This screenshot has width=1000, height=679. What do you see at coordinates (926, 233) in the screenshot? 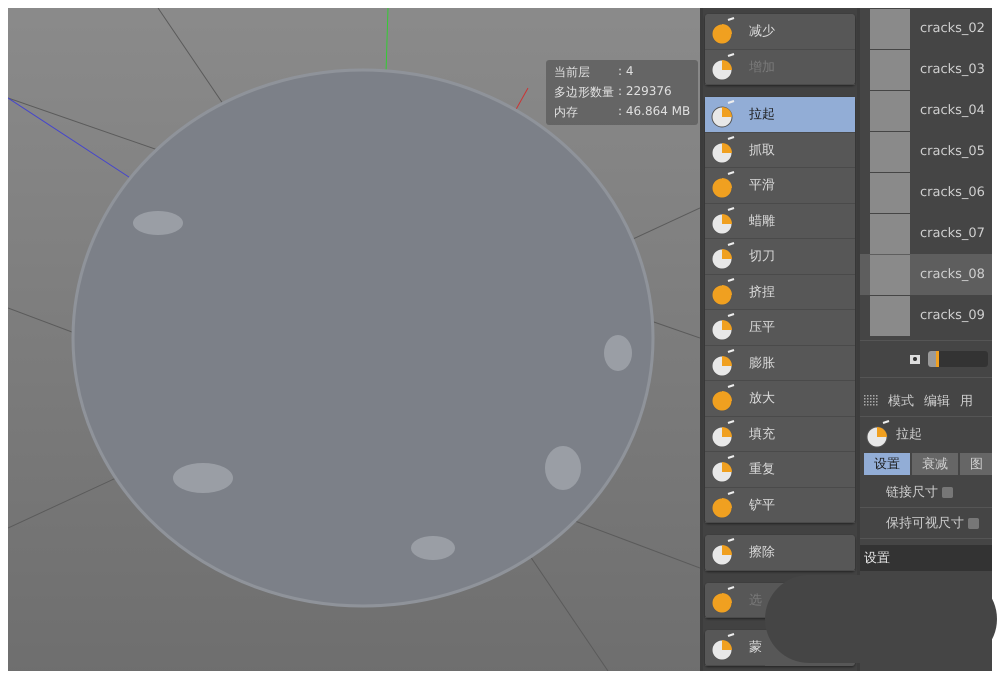
I see `stamp-item: cracks_07` at bounding box center [926, 233].